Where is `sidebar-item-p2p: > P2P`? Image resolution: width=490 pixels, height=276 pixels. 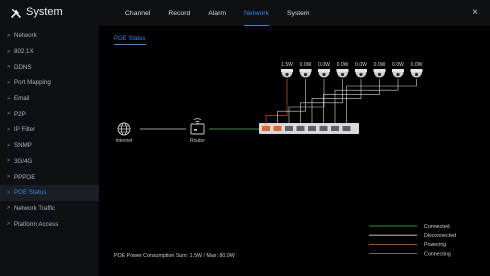 sidebar-item-p2p: > P2P is located at coordinates (49, 114).